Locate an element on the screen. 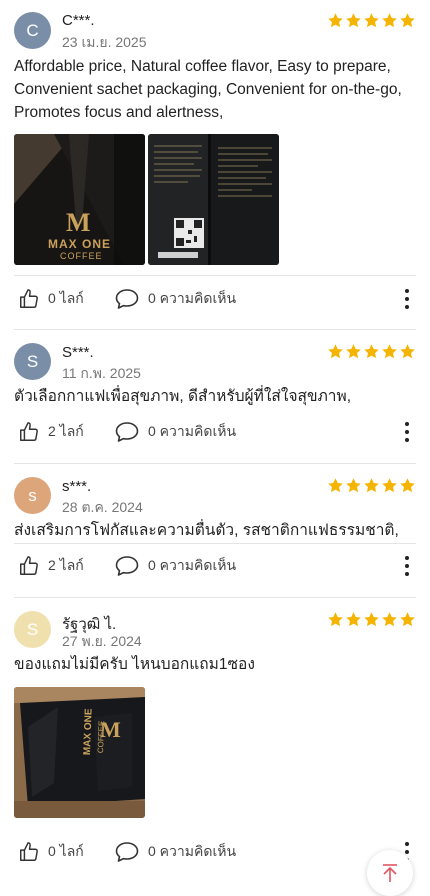  avatar-letter: C is located at coordinates (32, 30).